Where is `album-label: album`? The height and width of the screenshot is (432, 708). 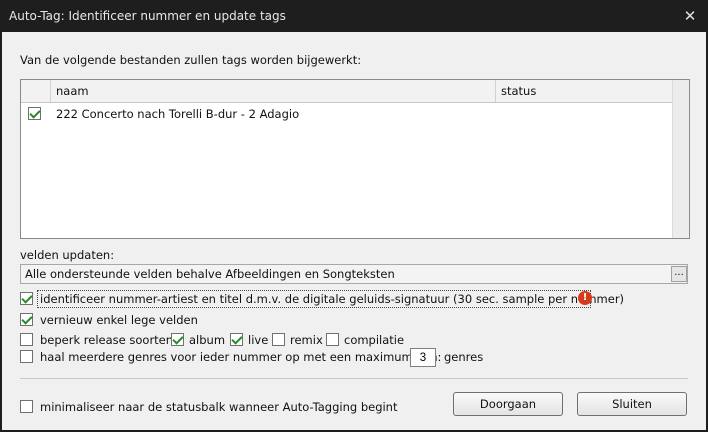
album-label: album is located at coordinates (207, 340).